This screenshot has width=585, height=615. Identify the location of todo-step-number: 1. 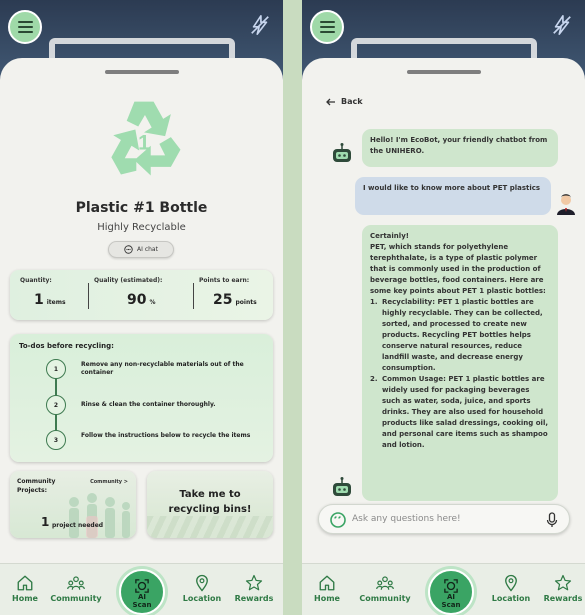
(56, 369).